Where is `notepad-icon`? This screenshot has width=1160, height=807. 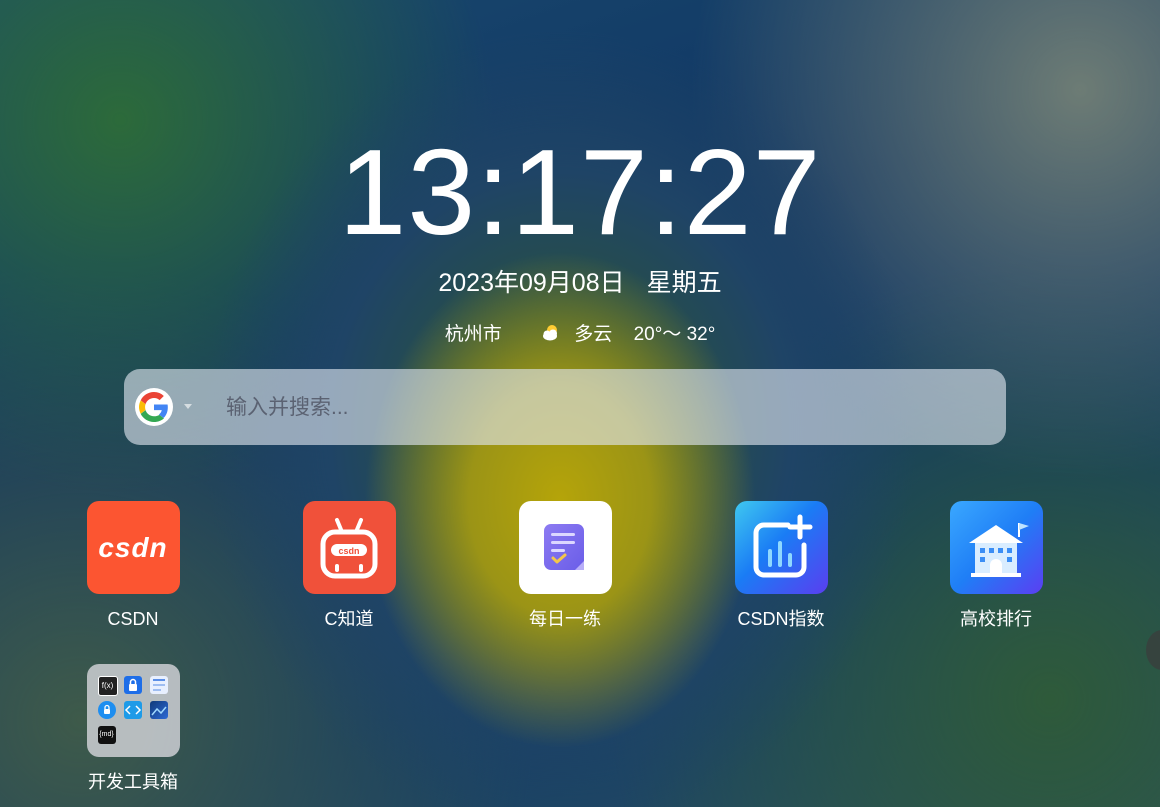 notepad-icon is located at coordinates (565, 547).